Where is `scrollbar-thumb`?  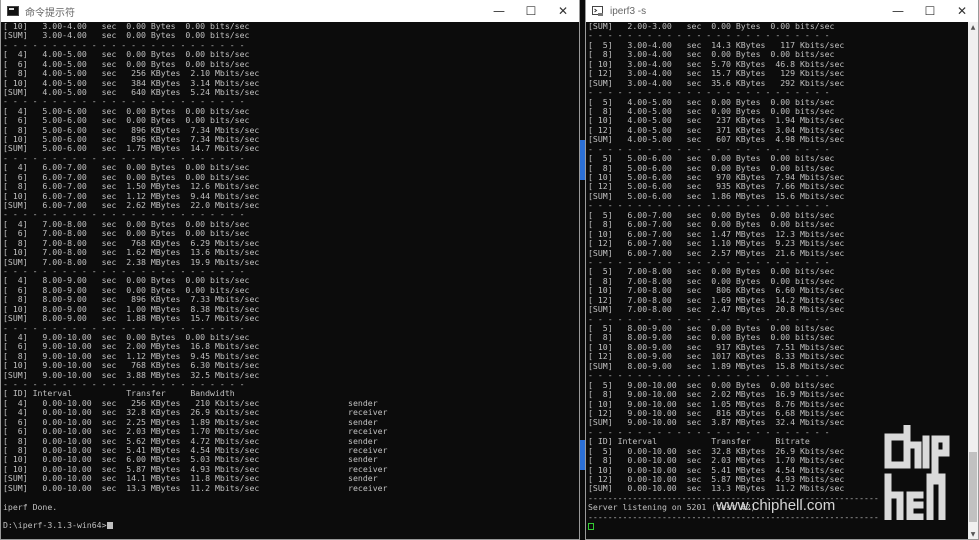 scrollbar-thumb is located at coordinates (973, 487).